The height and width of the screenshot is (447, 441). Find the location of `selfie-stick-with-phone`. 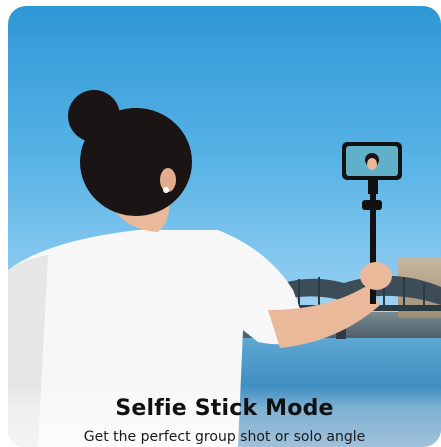

selfie-stick-with-phone is located at coordinates (372, 223).